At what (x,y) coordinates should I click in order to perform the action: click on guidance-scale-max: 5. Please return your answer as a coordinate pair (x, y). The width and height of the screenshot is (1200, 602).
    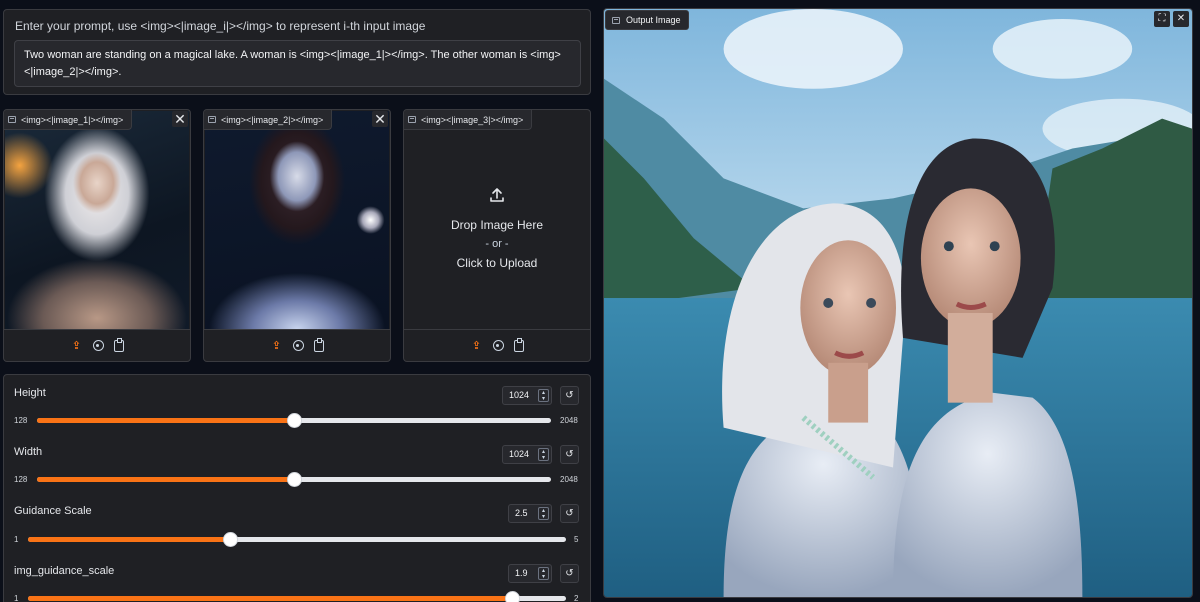
    Looking at the image, I should click on (576, 539).